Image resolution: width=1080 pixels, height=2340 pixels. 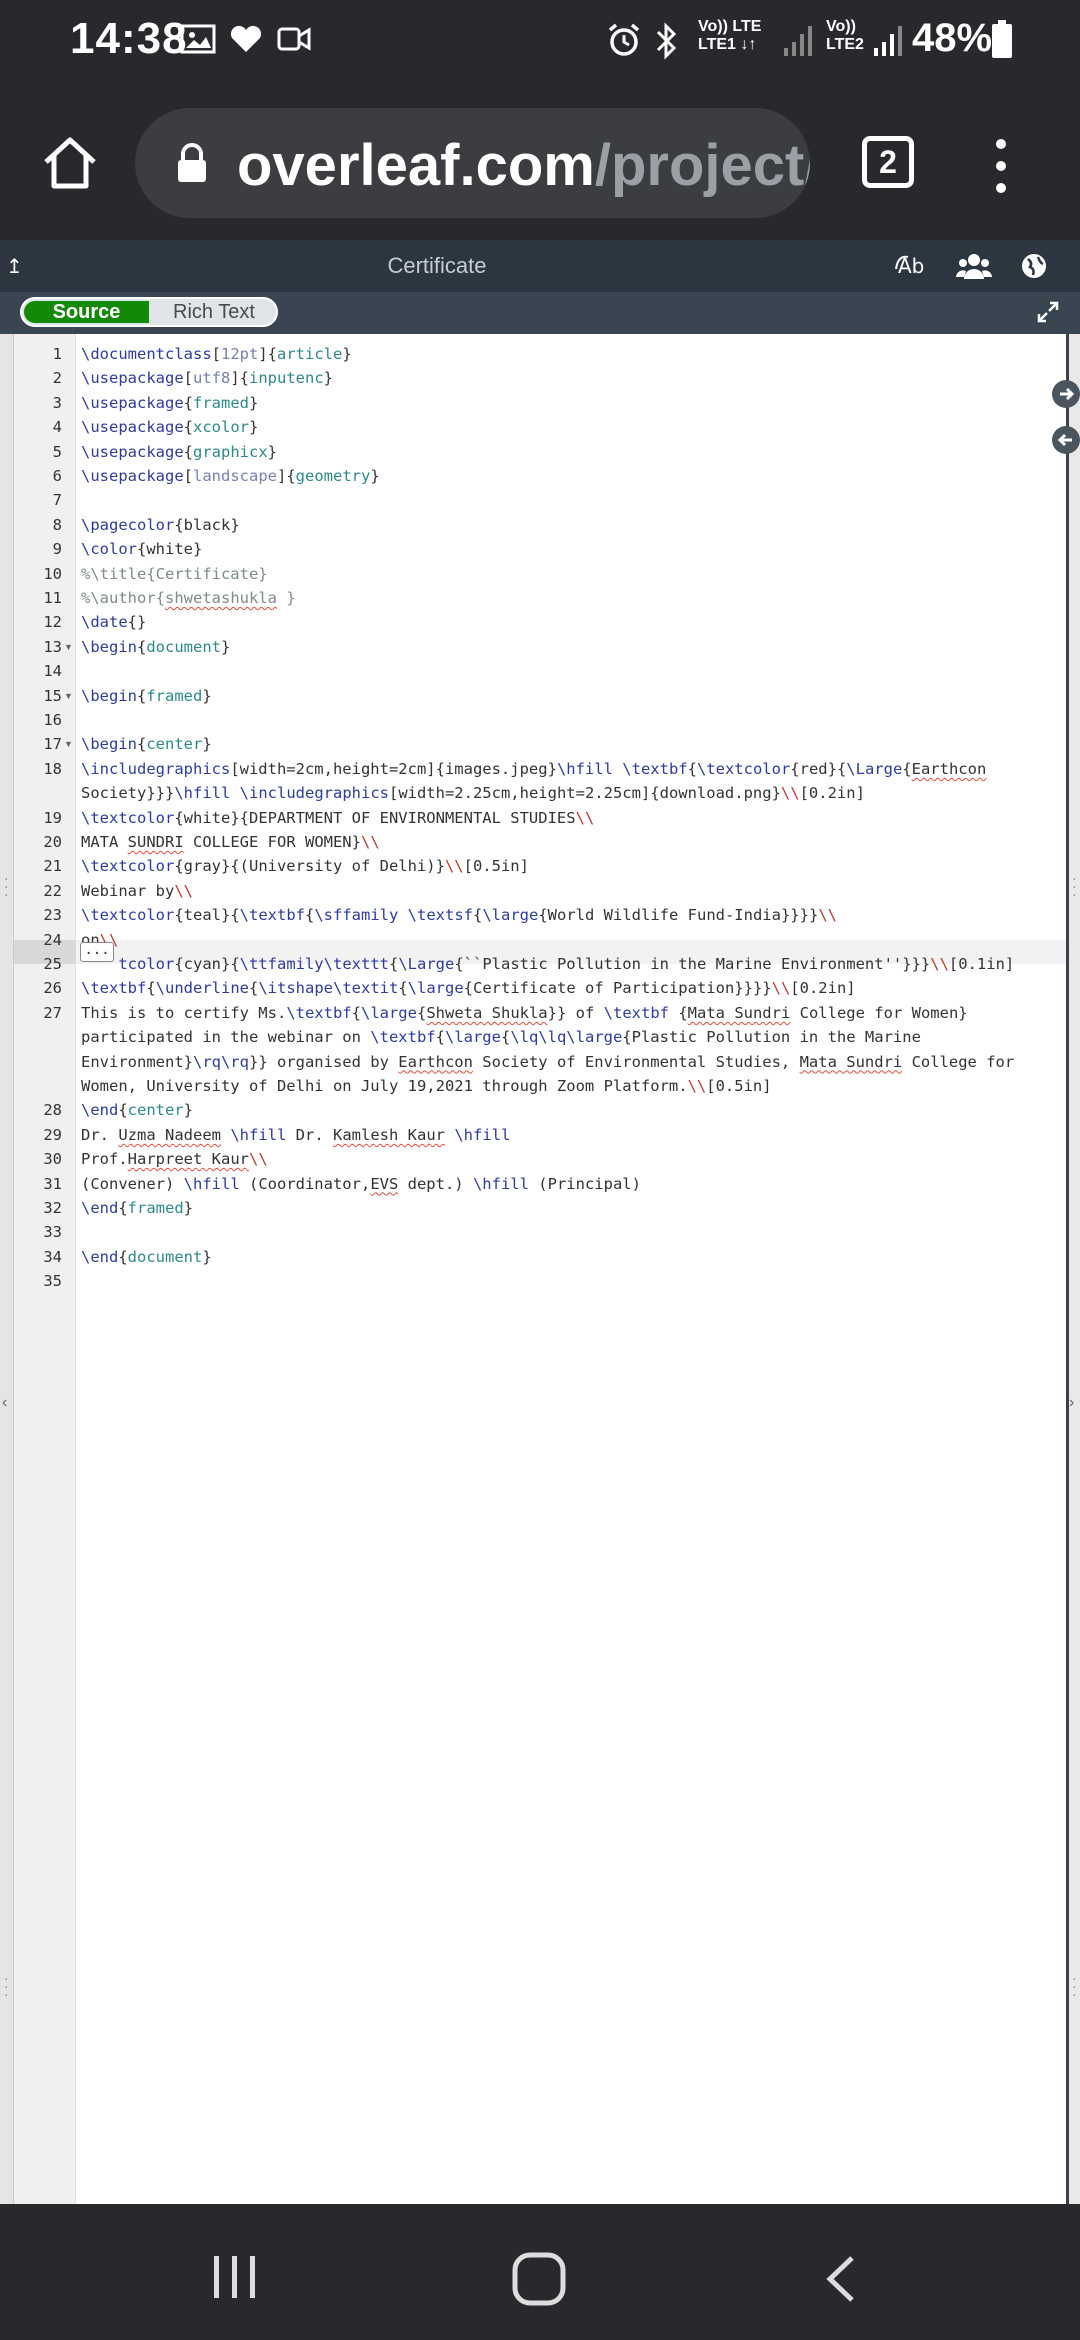 What do you see at coordinates (571, 1159) in the screenshot?
I see `code-line: Prof.Harpreet Kaur\\` at bounding box center [571, 1159].